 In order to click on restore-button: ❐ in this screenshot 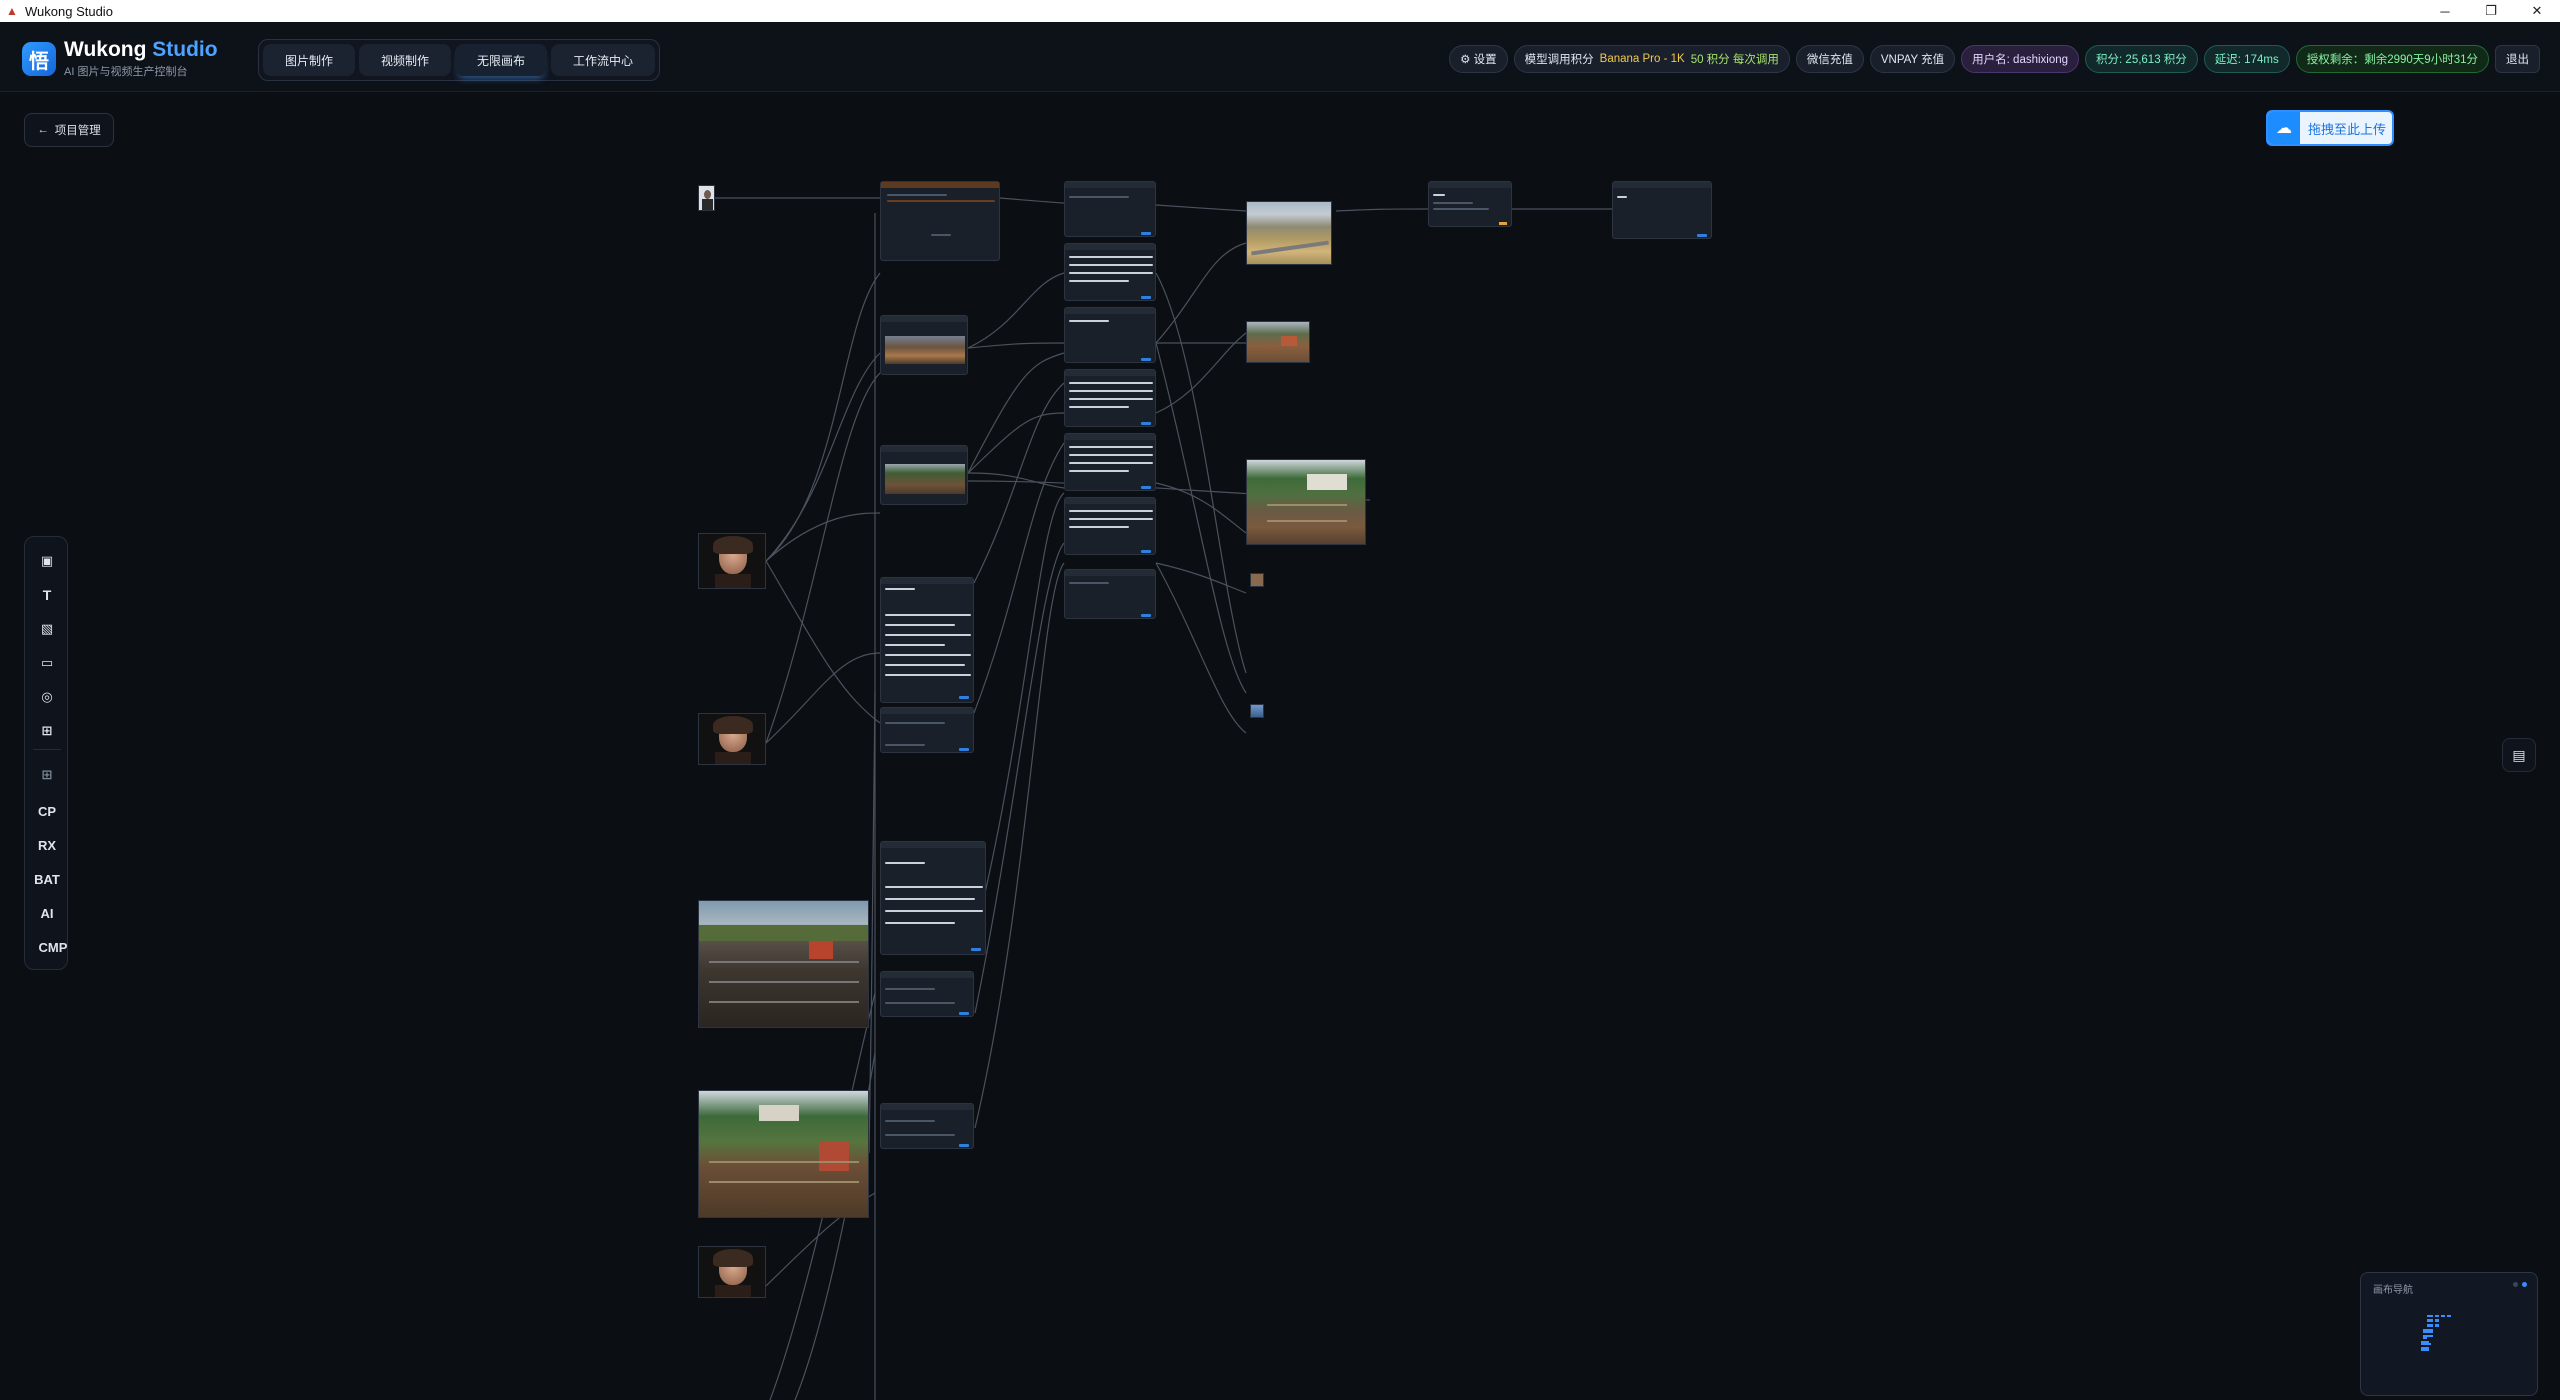, I will do `click(2491, 11)`.